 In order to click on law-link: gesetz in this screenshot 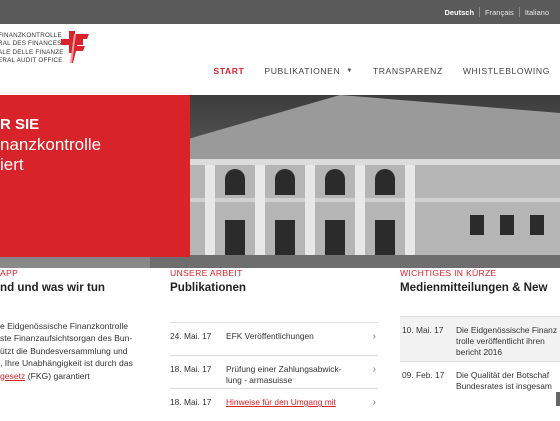, I will do `click(12, 376)`.